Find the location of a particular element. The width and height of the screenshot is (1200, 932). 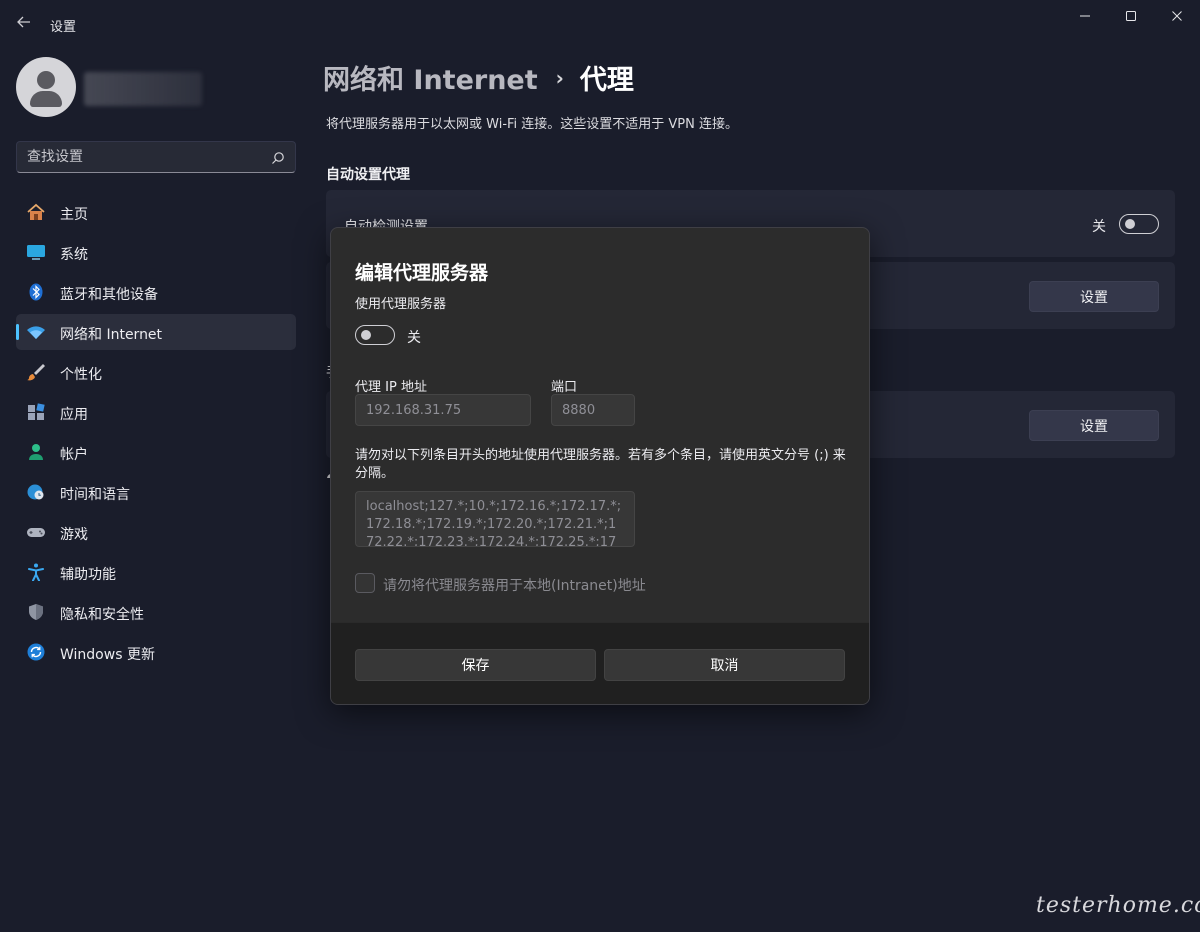

proxy-ip-label: 代理 IP 地址 is located at coordinates (391, 387).